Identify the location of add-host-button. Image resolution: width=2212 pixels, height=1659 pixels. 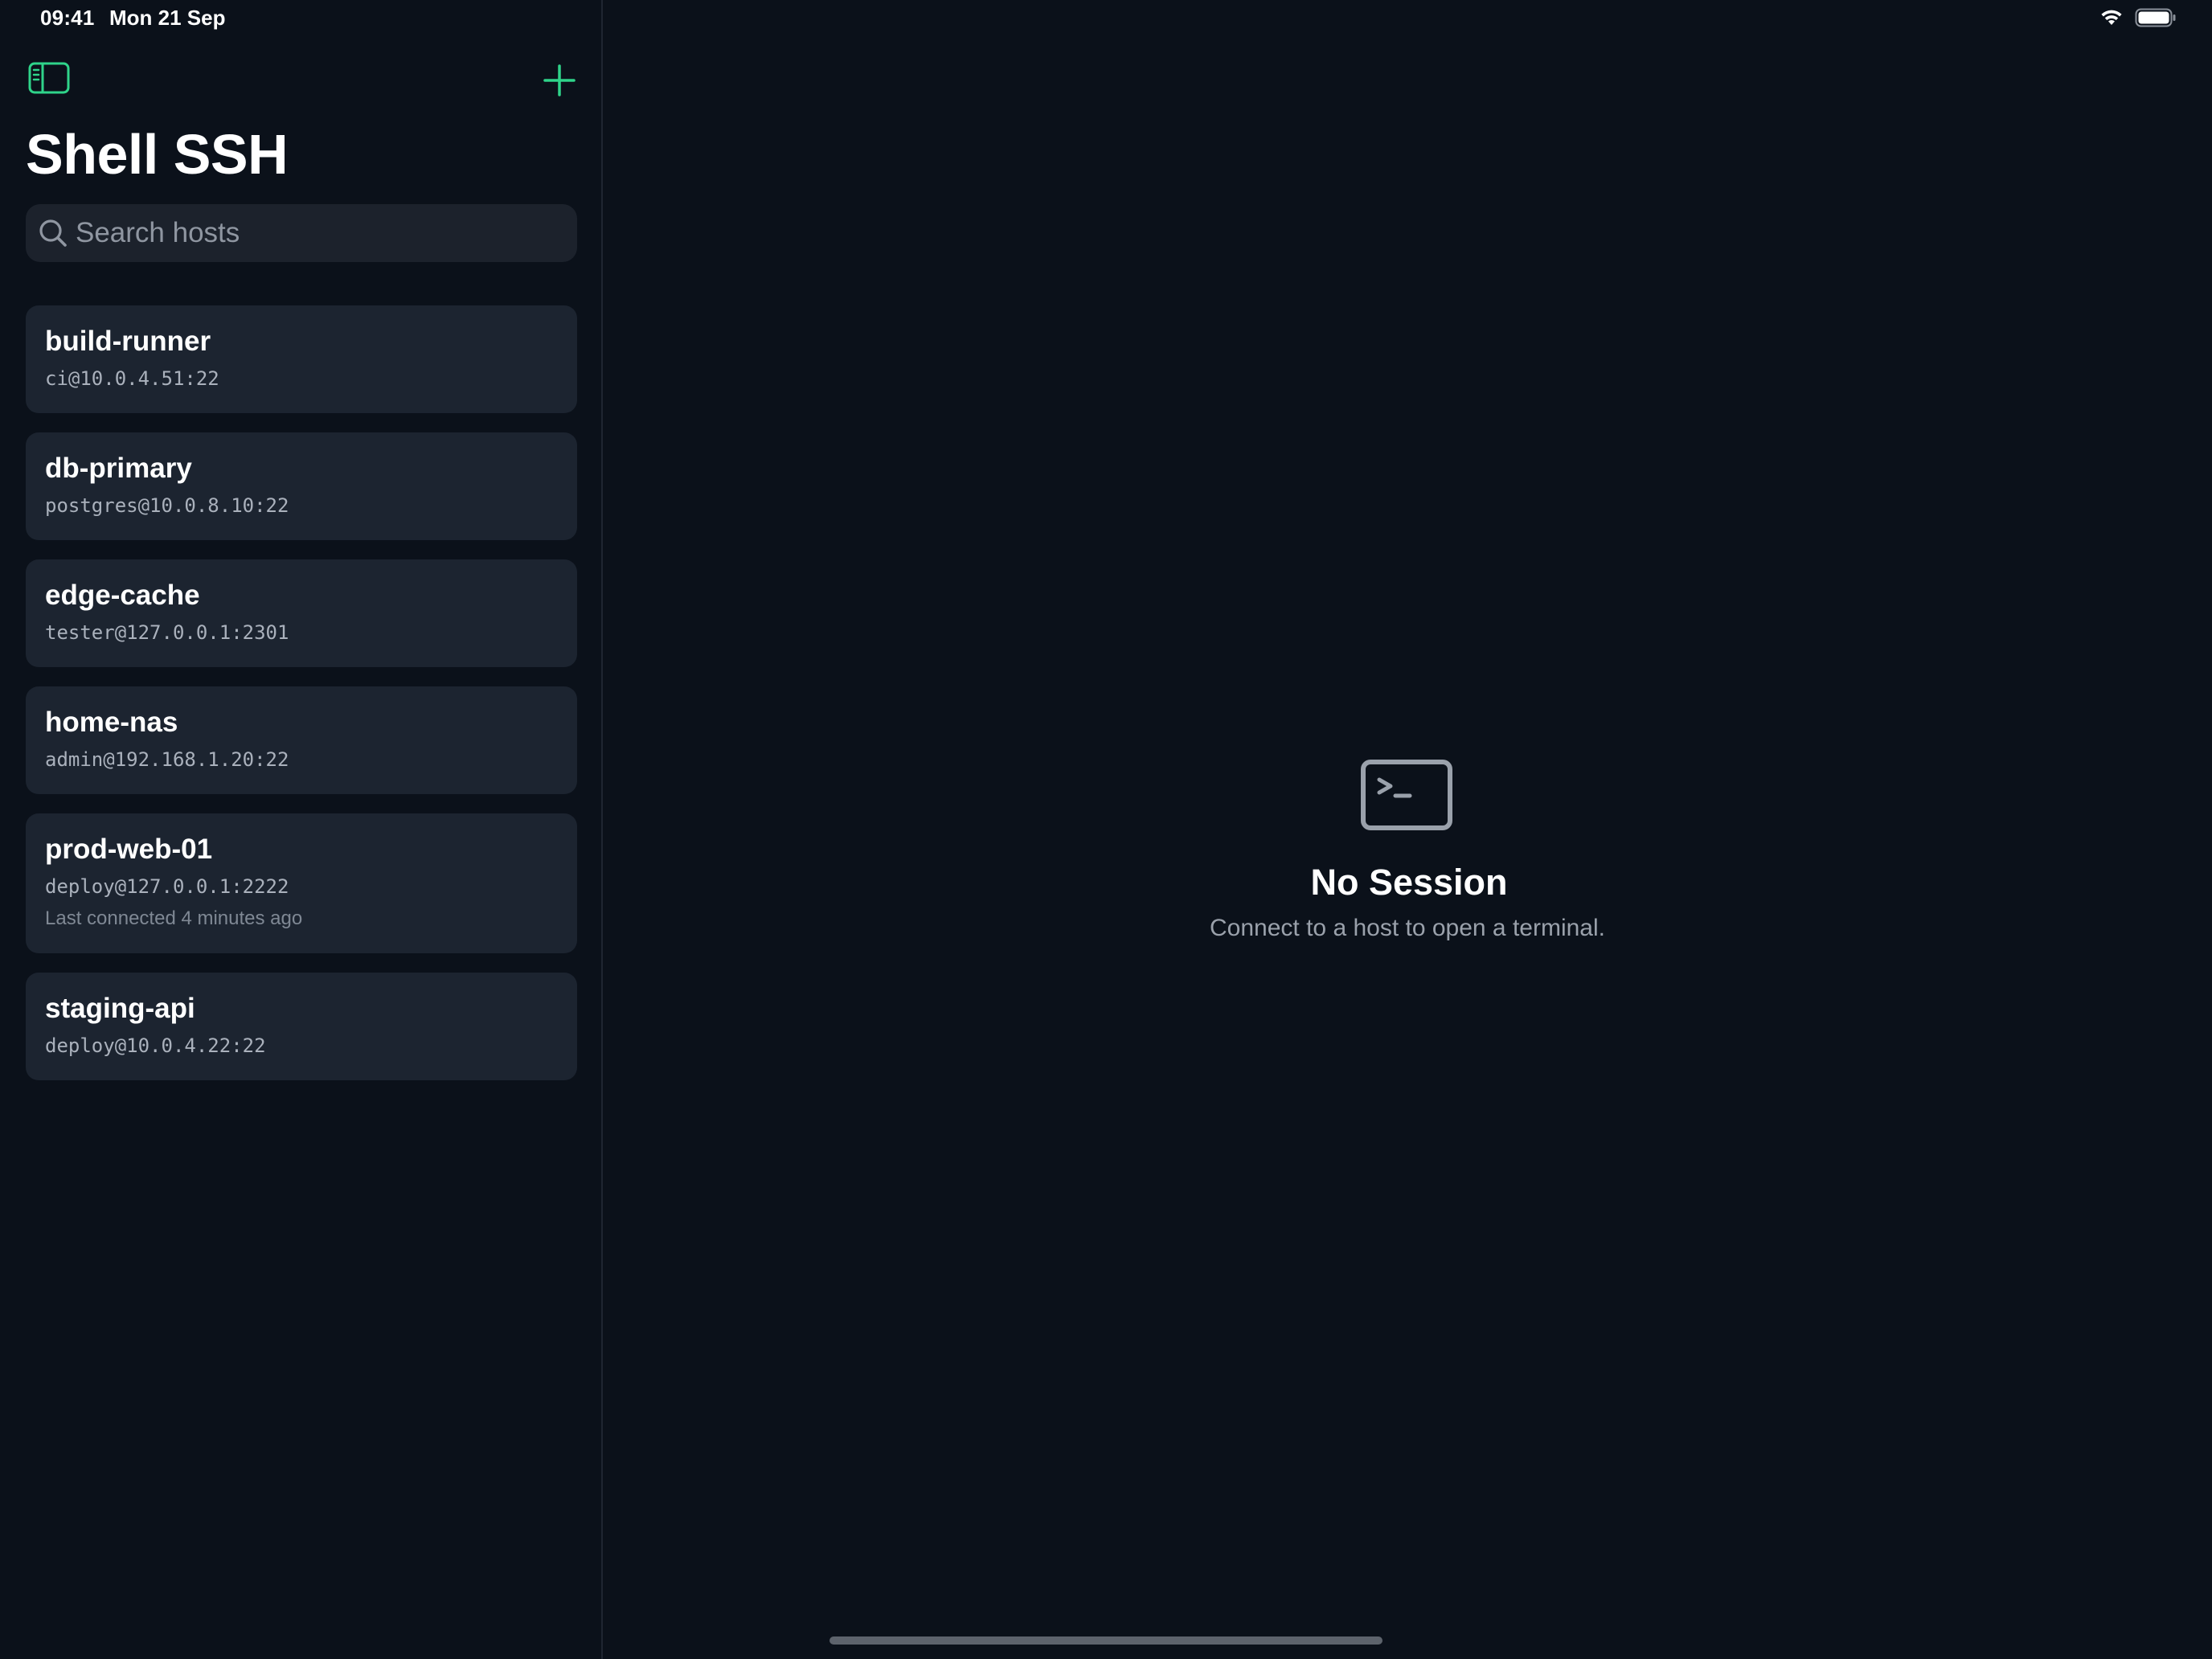
(559, 80).